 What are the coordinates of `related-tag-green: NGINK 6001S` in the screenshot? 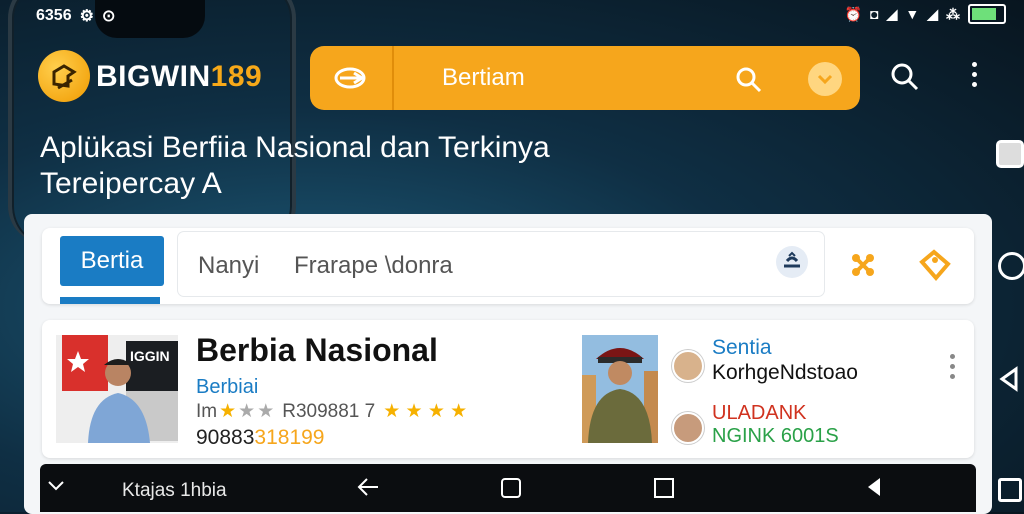 It's located at (775, 436).